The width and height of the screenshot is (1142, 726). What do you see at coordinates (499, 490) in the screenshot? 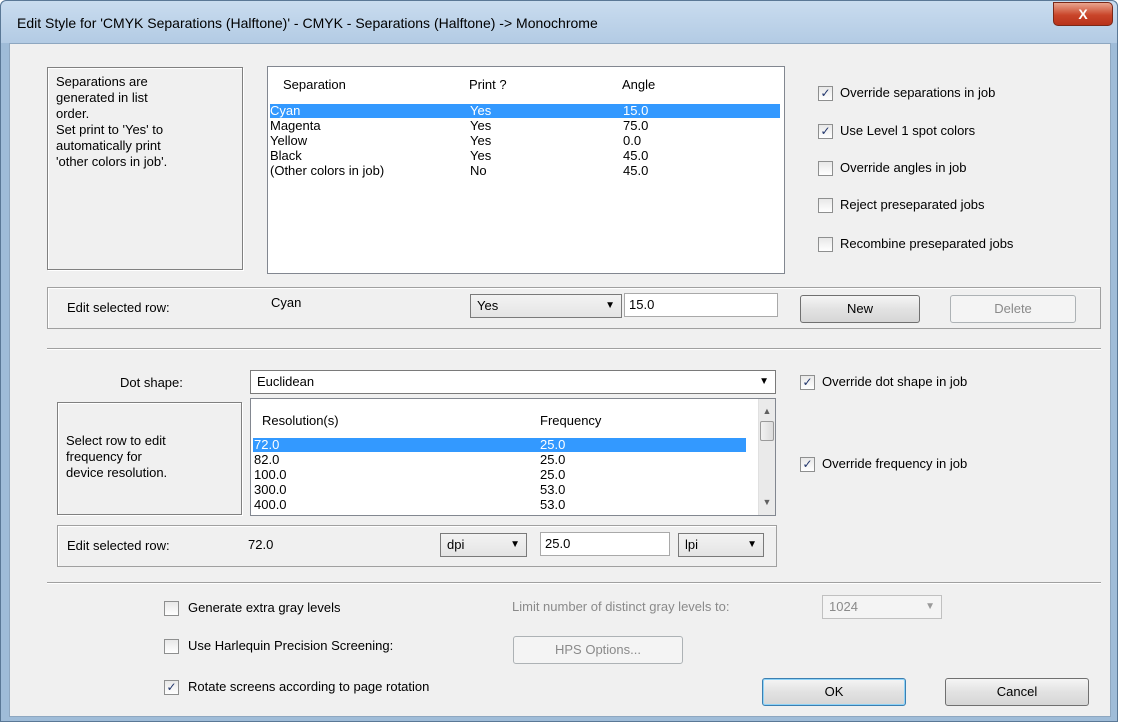
I see `frequency-row: 300.0 53.0` at bounding box center [499, 490].